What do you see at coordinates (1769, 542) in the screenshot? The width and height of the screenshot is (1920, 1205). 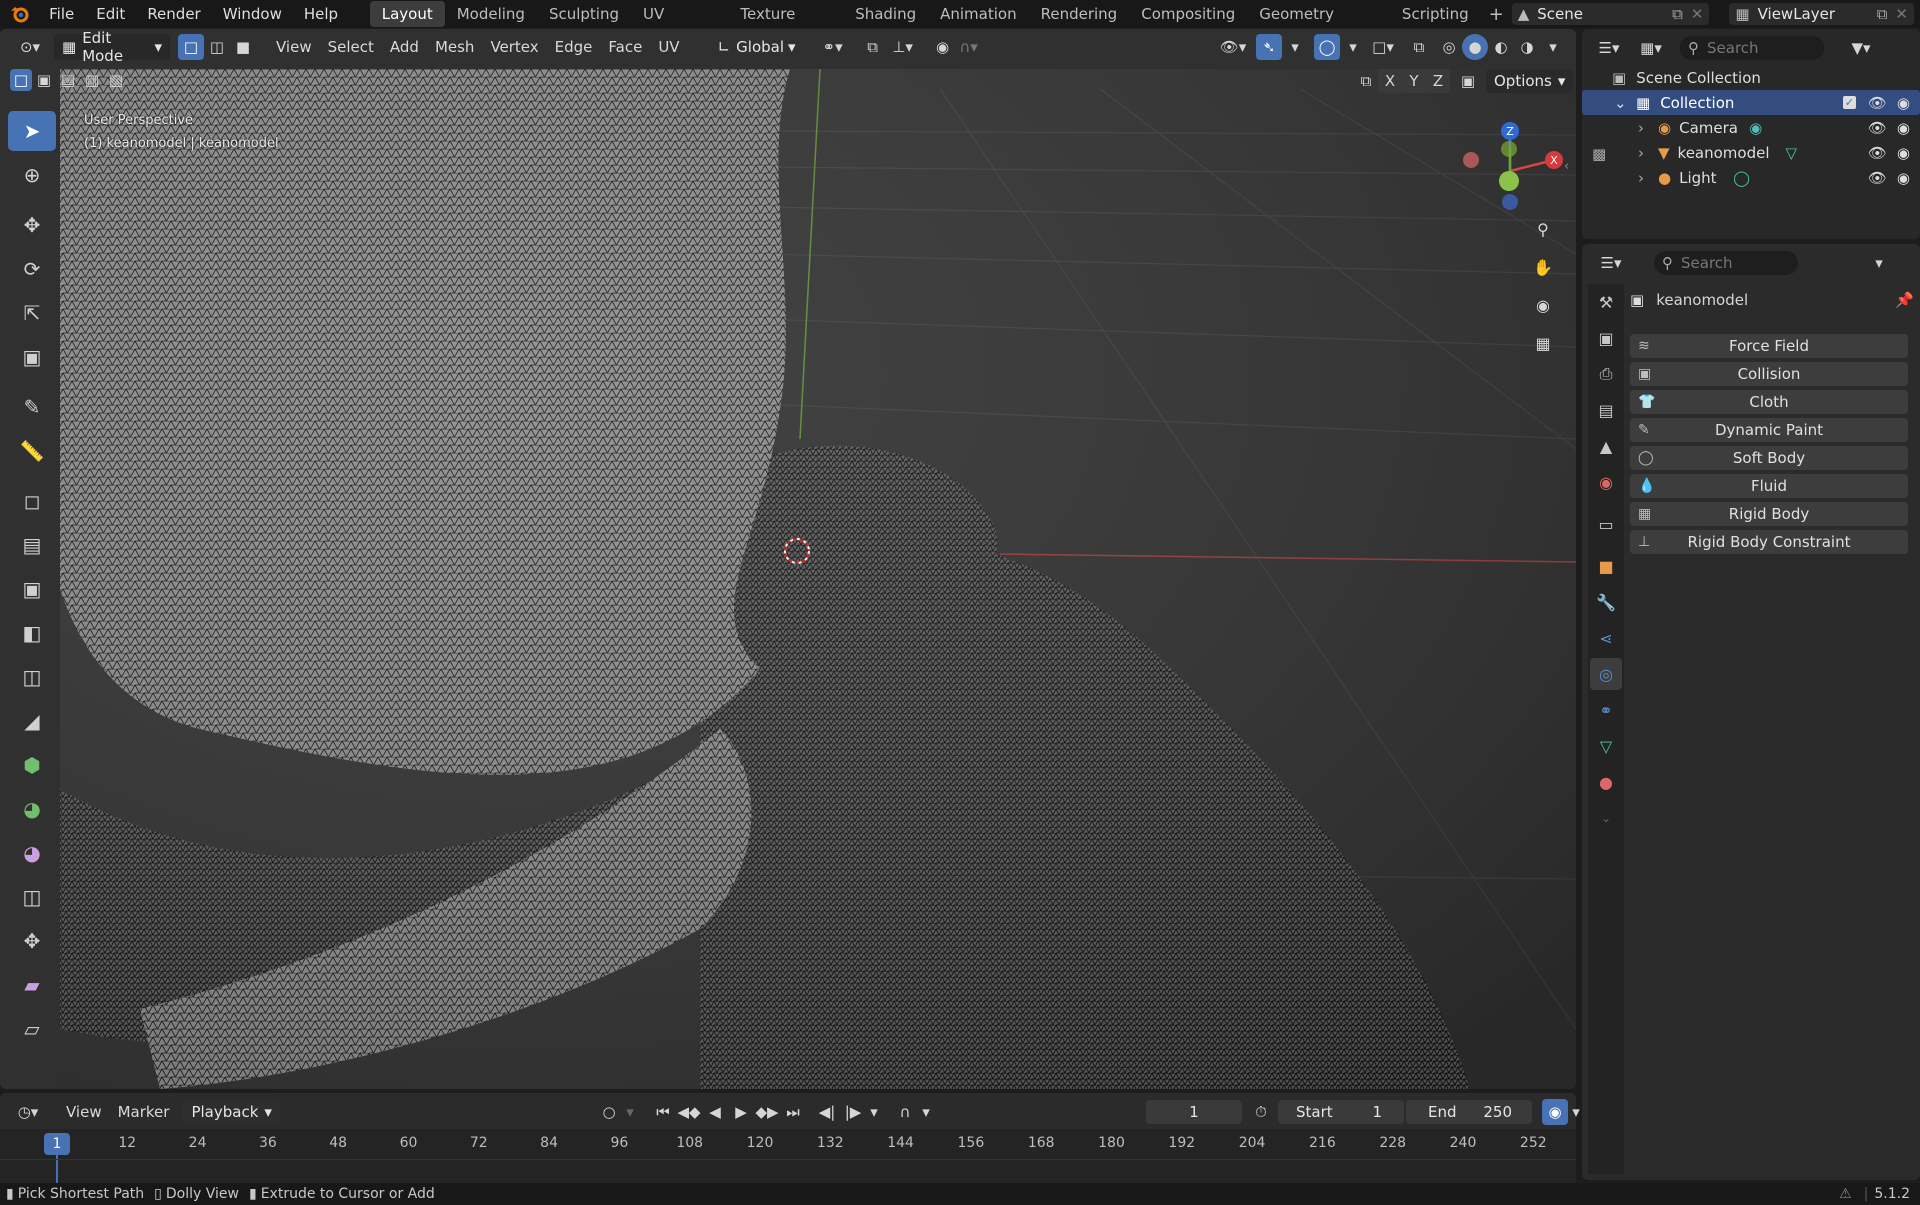 I see `rigid-body-constraint-button: ⊥ Rigid Body Constraint` at bounding box center [1769, 542].